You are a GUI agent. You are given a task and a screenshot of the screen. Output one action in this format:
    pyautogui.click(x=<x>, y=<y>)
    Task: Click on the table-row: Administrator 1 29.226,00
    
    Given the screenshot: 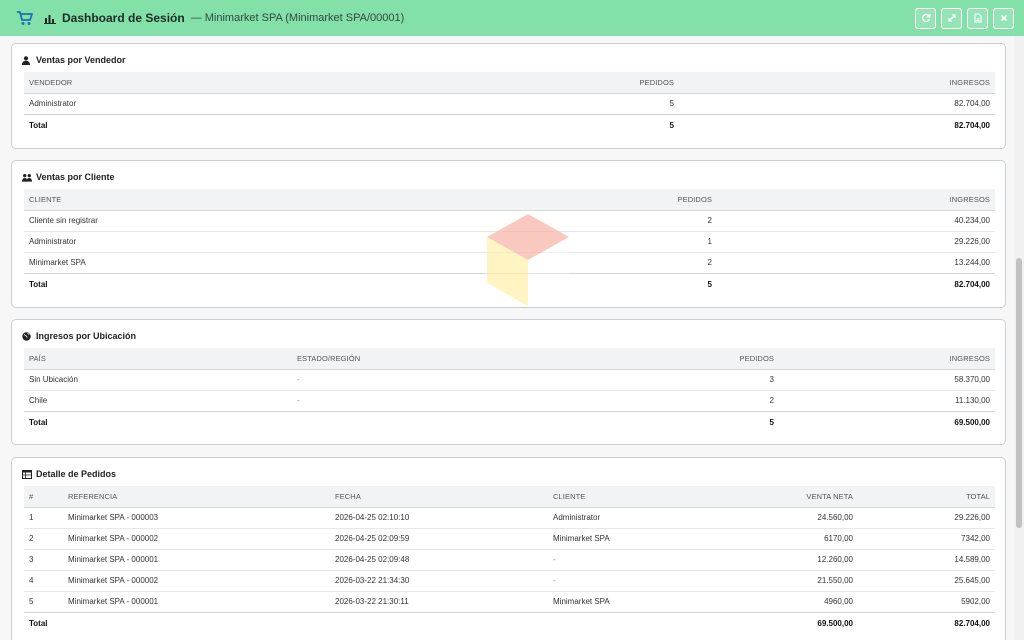 What is the action you would take?
    pyautogui.click(x=509, y=241)
    